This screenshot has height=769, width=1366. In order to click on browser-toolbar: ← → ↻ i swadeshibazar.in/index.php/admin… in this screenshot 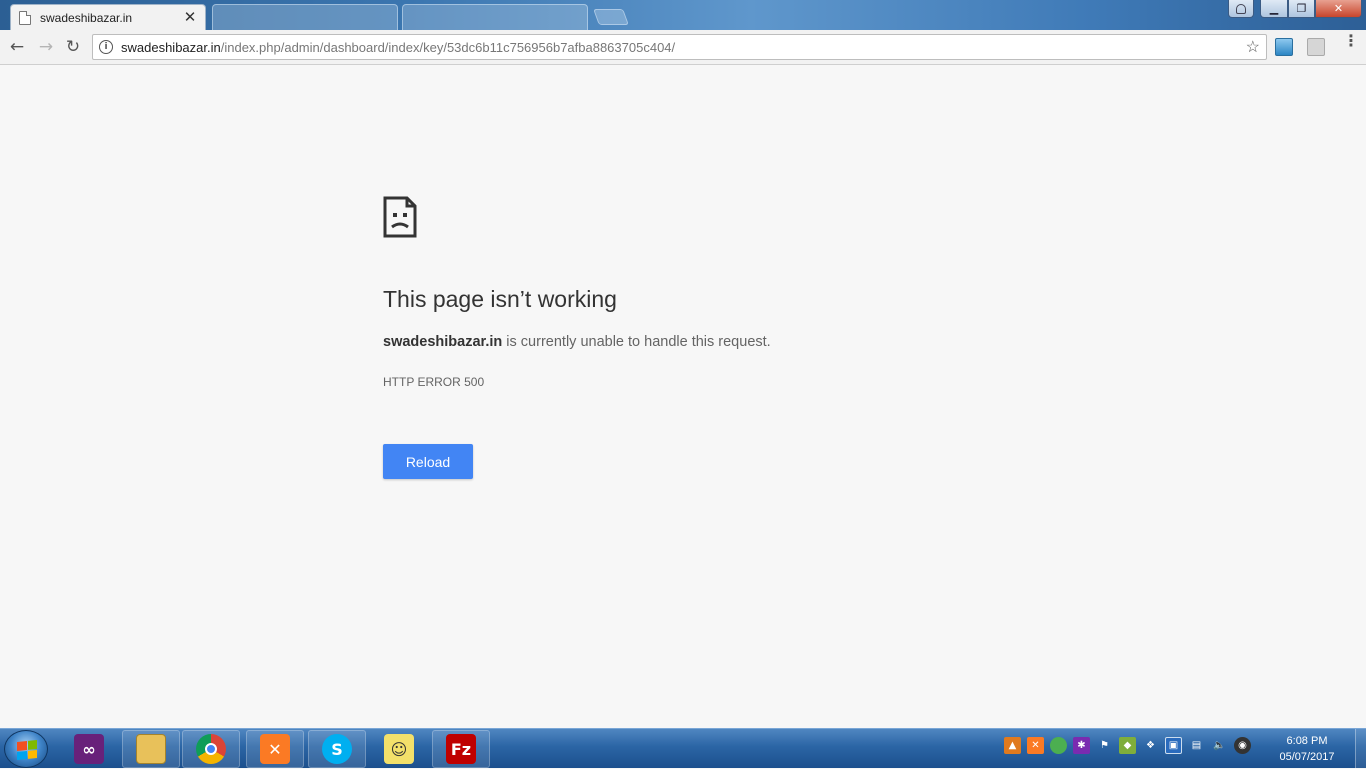, I will do `click(683, 47)`.